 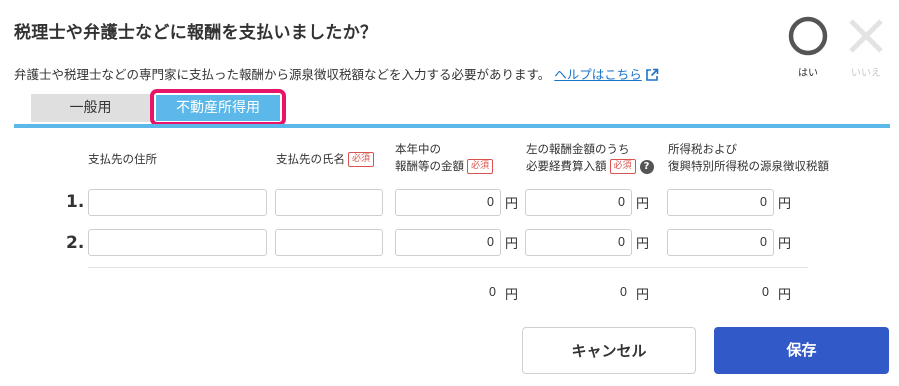 I want to click on total-expense: 0, so click(x=623, y=292).